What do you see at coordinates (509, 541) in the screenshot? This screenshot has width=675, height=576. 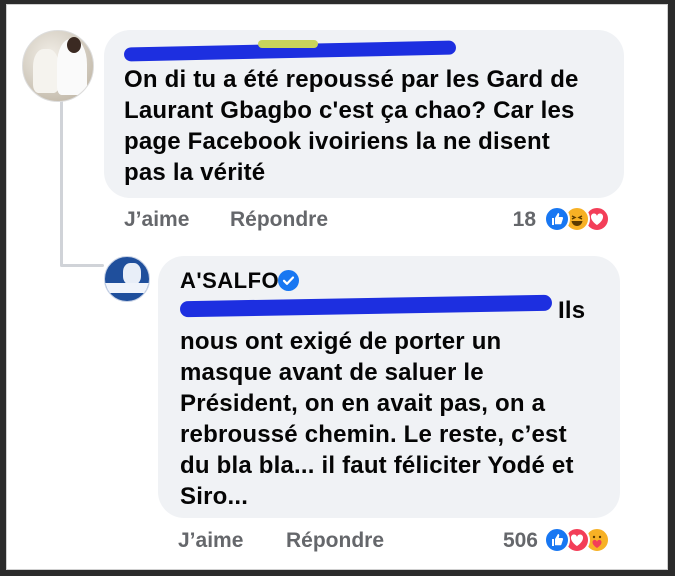 I see `reaction-count: 506` at bounding box center [509, 541].